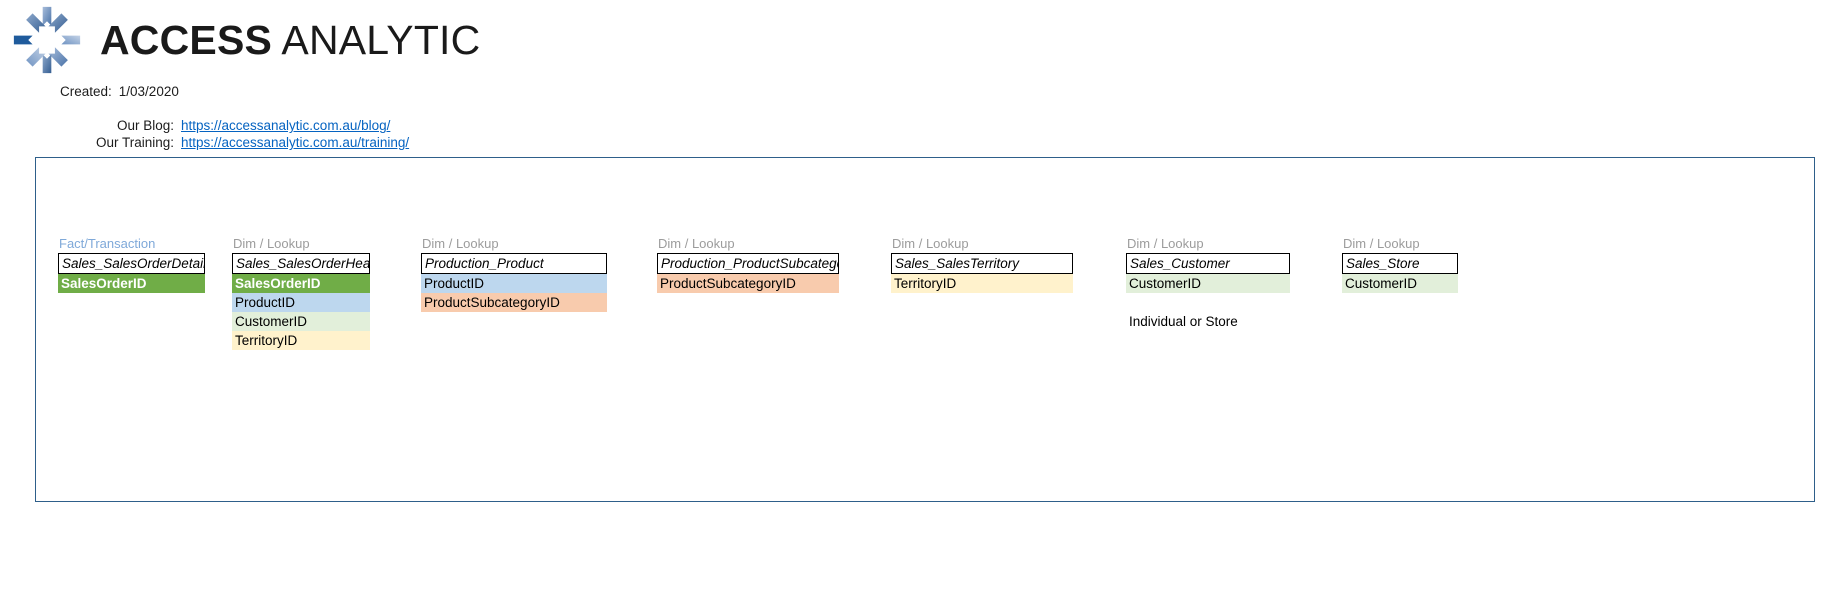 This screenshot has height=615, width=1826. What do you see at coordinates (285, 125) in the screenshot?
I see `blog-link: https://accessanalytic.com.au/blog/` at bounding box center [285, 125].